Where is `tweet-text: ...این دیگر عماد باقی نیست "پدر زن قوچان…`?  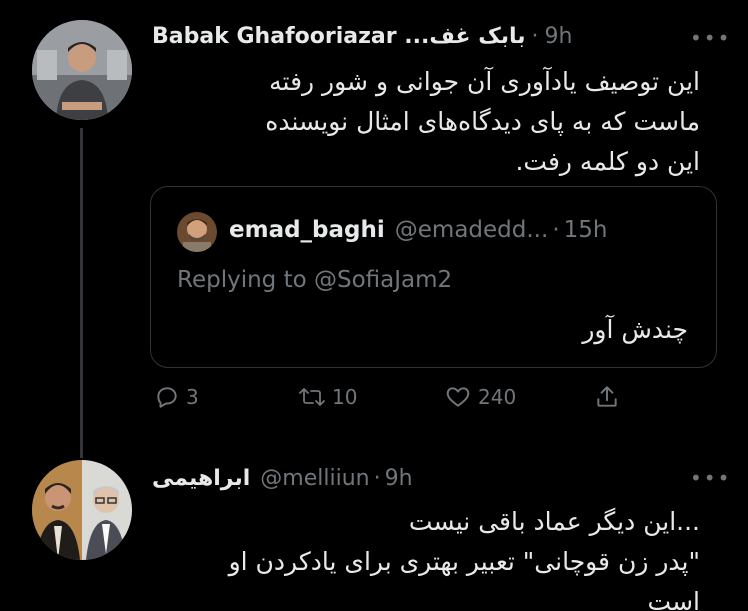
tweet-text: ...این دیگر عماد باقی نیست "پدر زن قوچان… is located at coordinates (420, 556).